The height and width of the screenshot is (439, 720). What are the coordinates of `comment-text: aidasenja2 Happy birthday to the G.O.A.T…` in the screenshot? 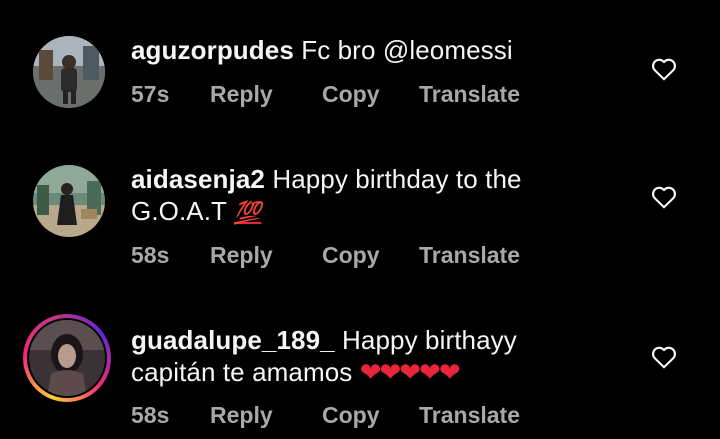 It's located at (366, 196).